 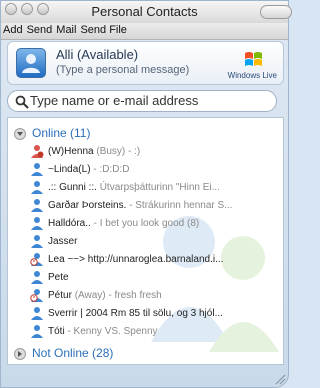 I want to click on search-area: Type name or e-mail address, so click(x=145, y=102).